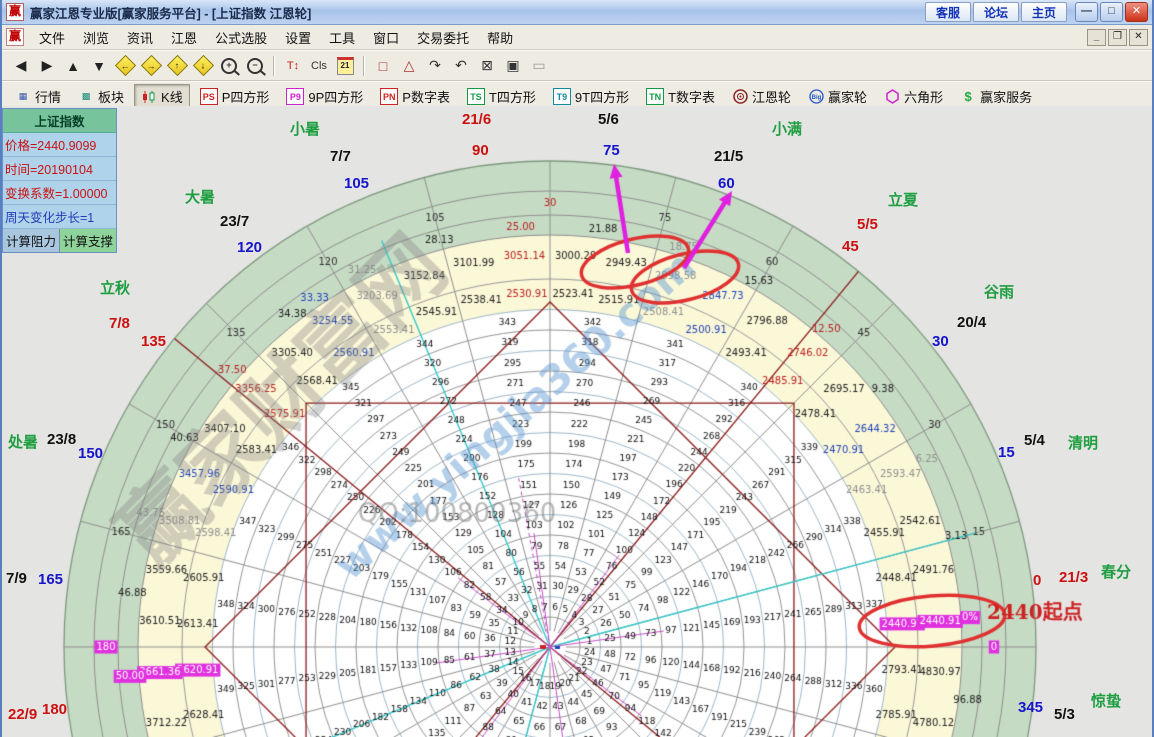  Describe the element at coordinates (293, 66) in the screenshot. I see `time-updown-button: T↕` at that location.